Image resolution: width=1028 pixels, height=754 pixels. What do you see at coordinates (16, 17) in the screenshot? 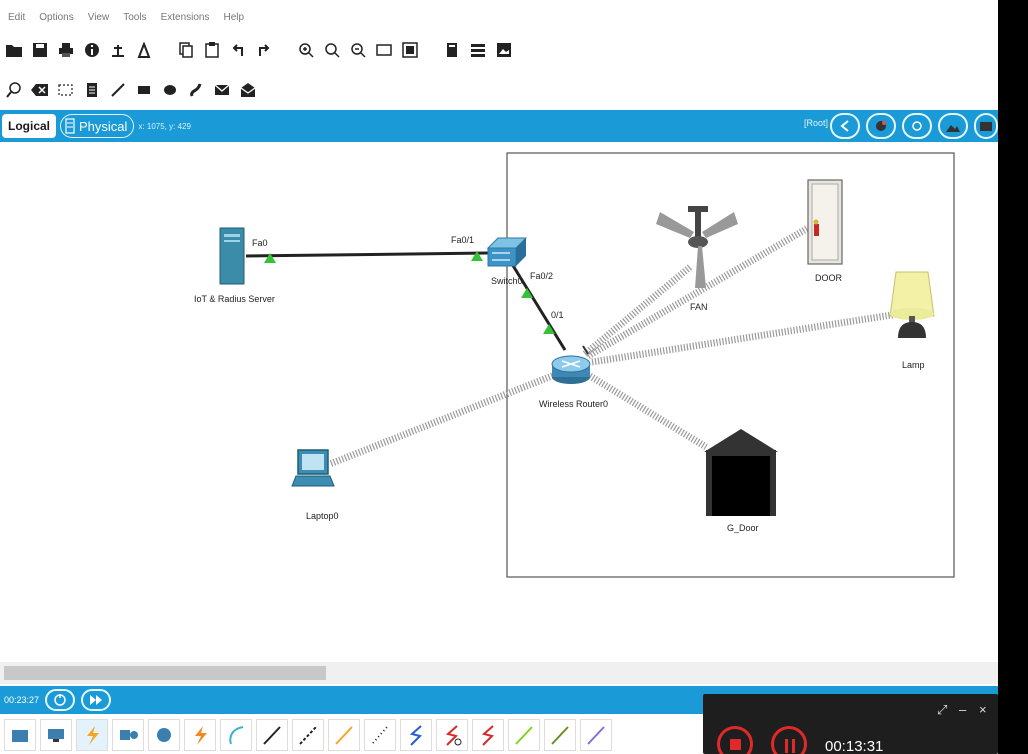
I see `menu-edit: Edit` at bounding box center [16, 17].